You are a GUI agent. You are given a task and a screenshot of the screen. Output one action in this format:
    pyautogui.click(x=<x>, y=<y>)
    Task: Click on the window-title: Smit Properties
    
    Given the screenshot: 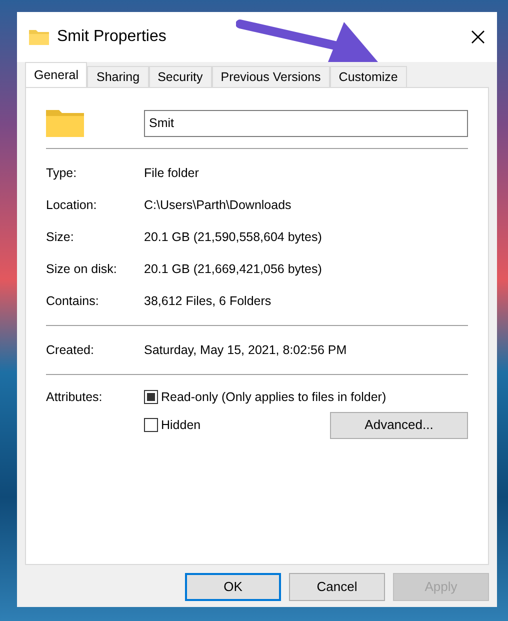 What is the action you would take?
    pyautogui.click(x=111, y=37)
    